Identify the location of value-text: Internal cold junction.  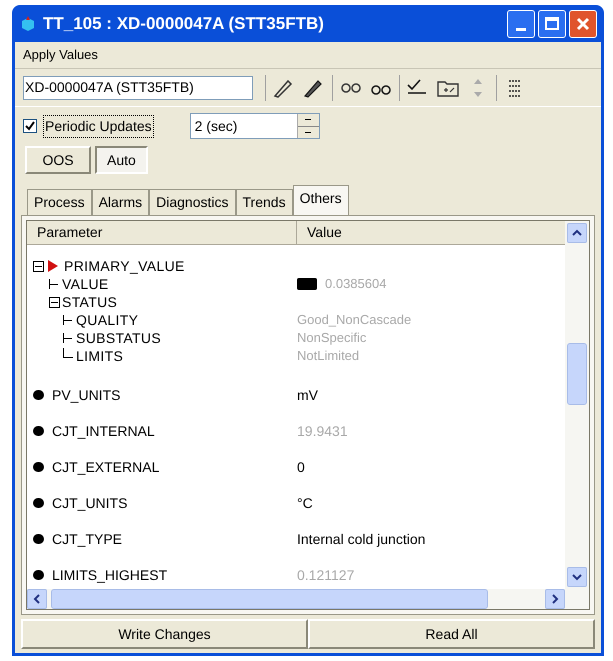
(361, 539).